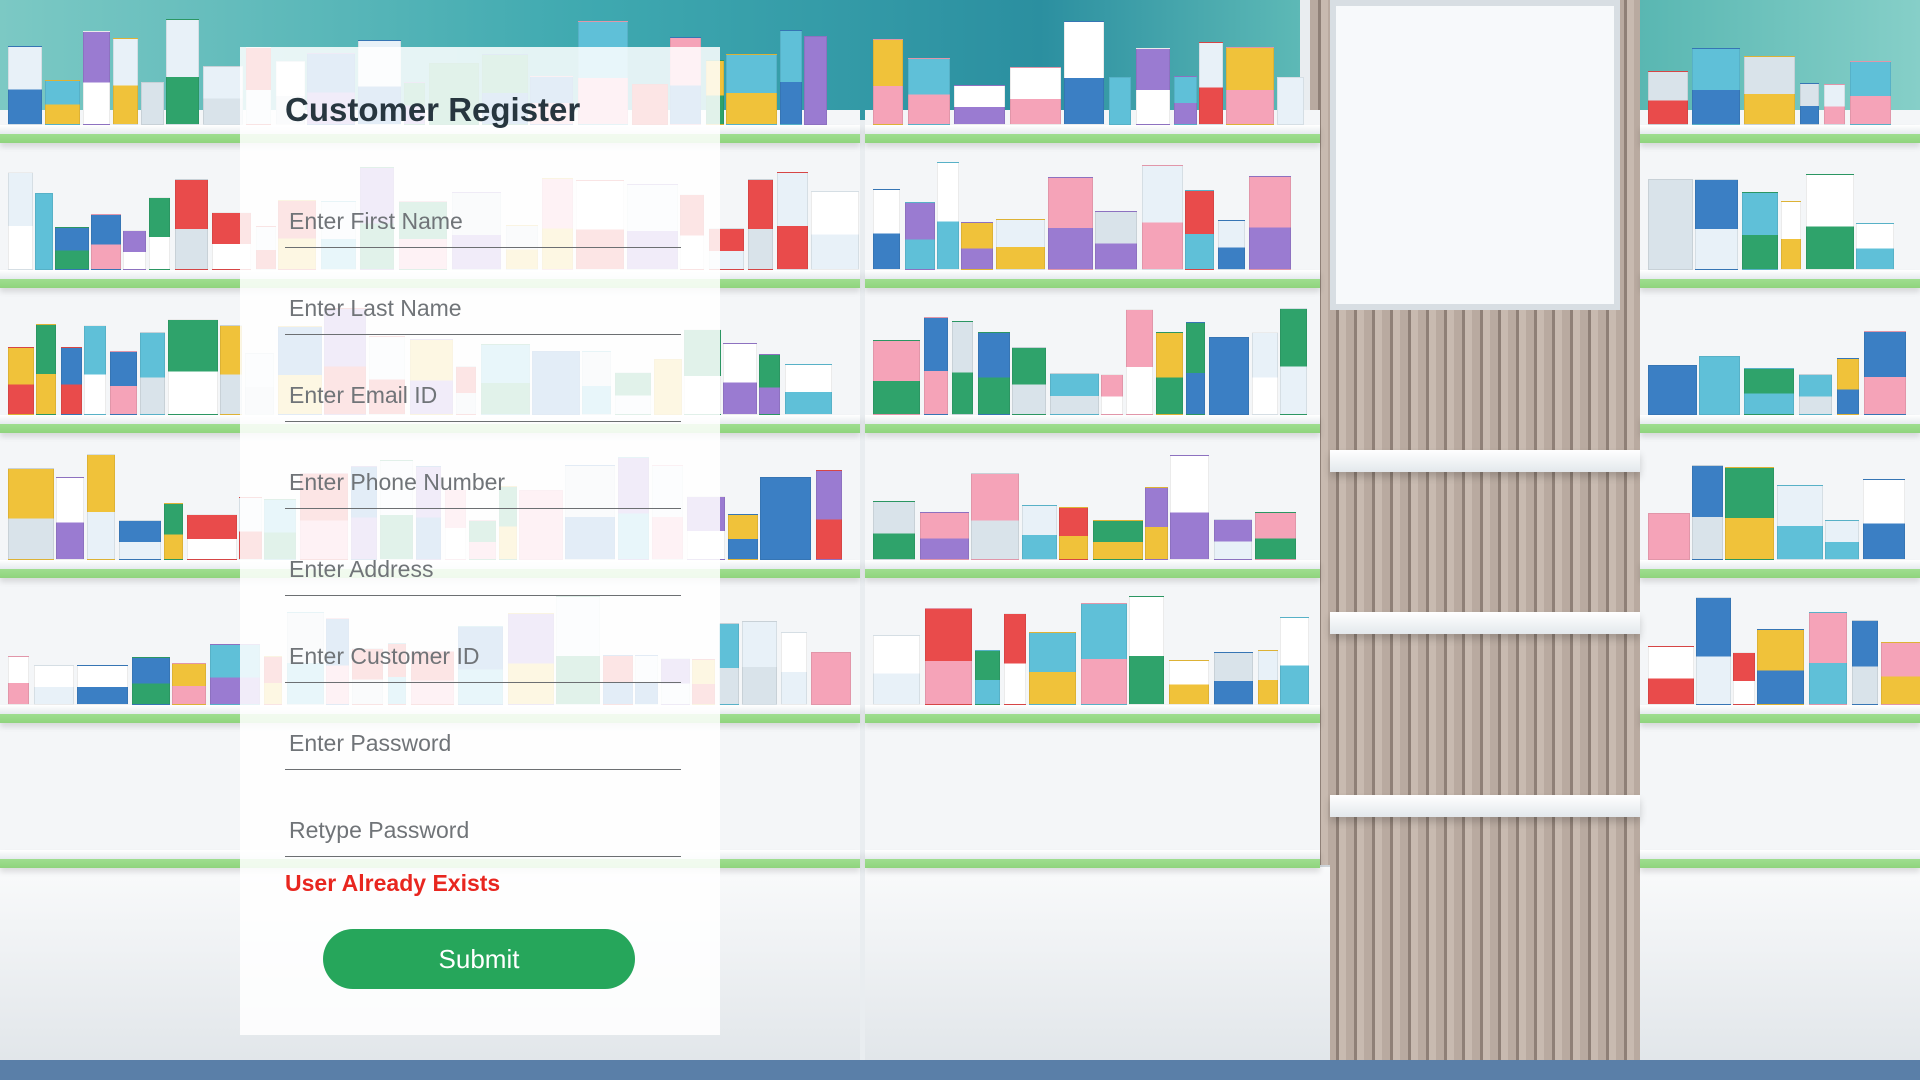  I want to click on last-name-input, so click(483, 309).